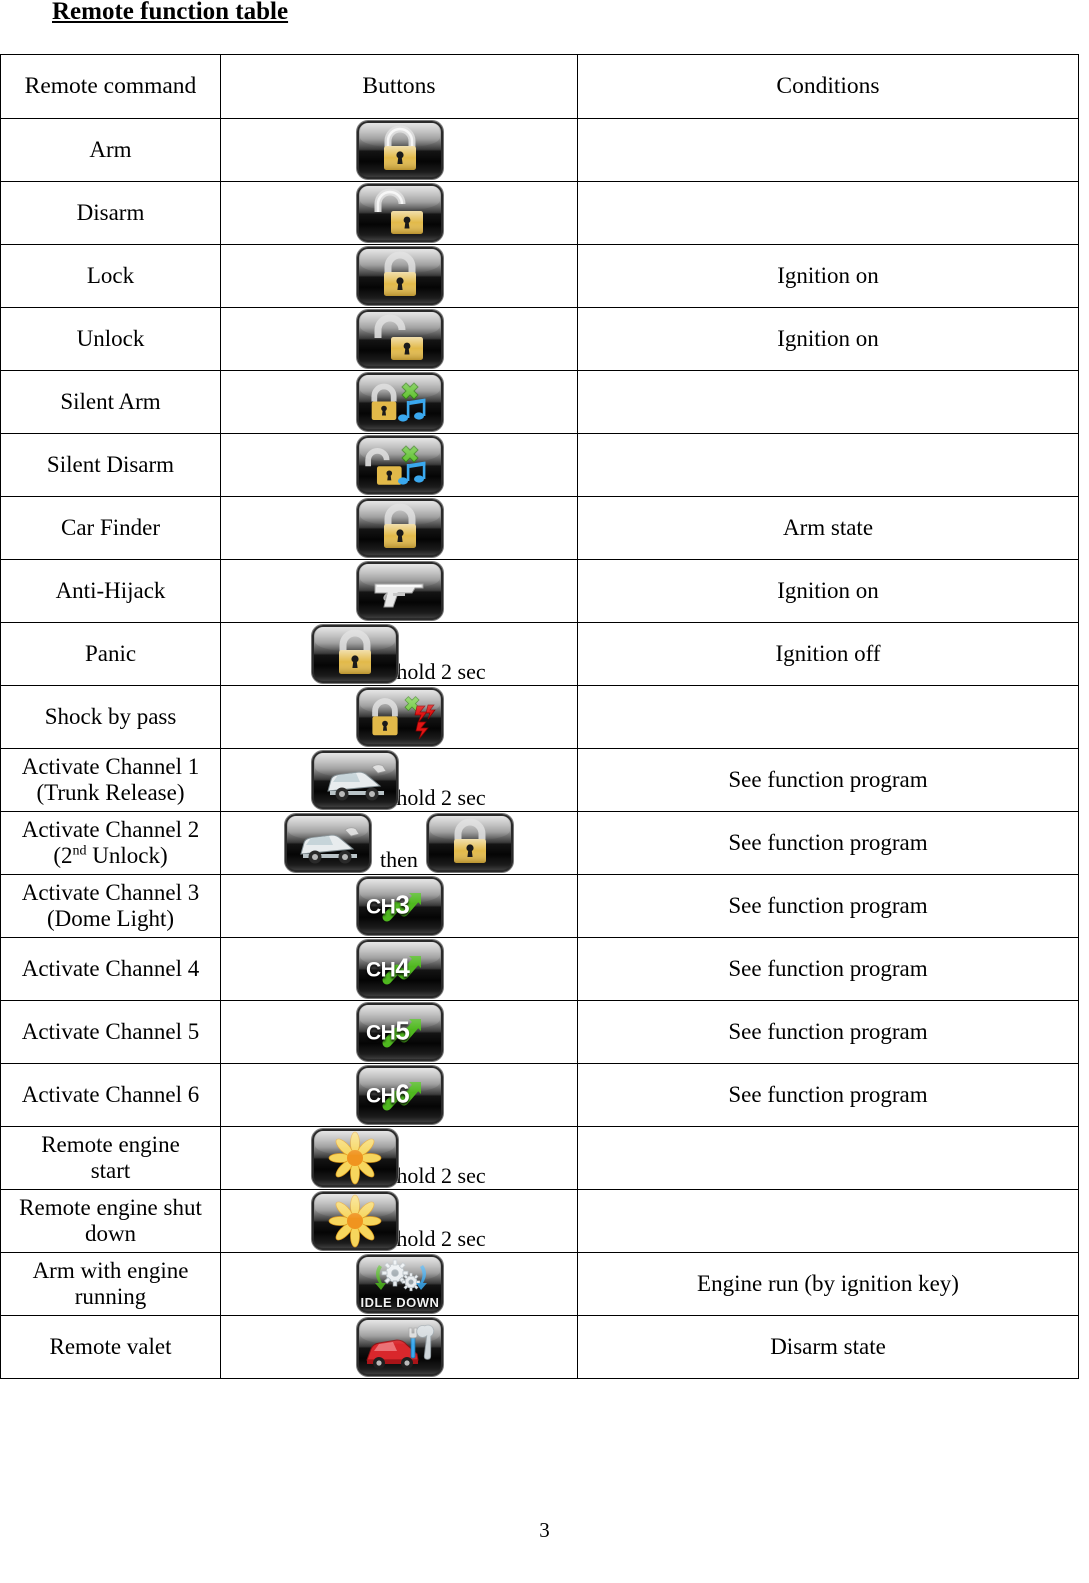 The width and height of the screenshot is (1089, 1583). I want to click on padlock-shock-bypass-icon, so click(400, 717).